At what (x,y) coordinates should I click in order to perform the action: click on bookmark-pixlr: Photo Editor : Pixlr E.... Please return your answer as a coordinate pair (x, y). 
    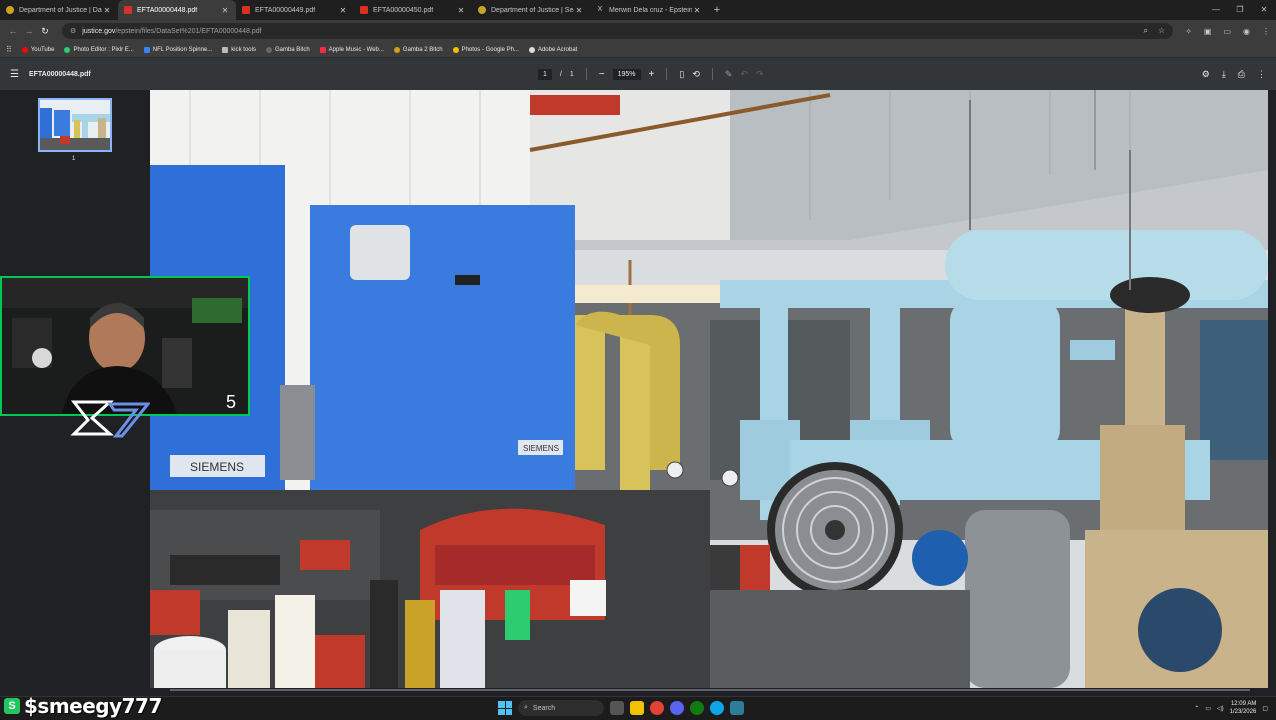
    Looking at the image, I should click on (99, 49).